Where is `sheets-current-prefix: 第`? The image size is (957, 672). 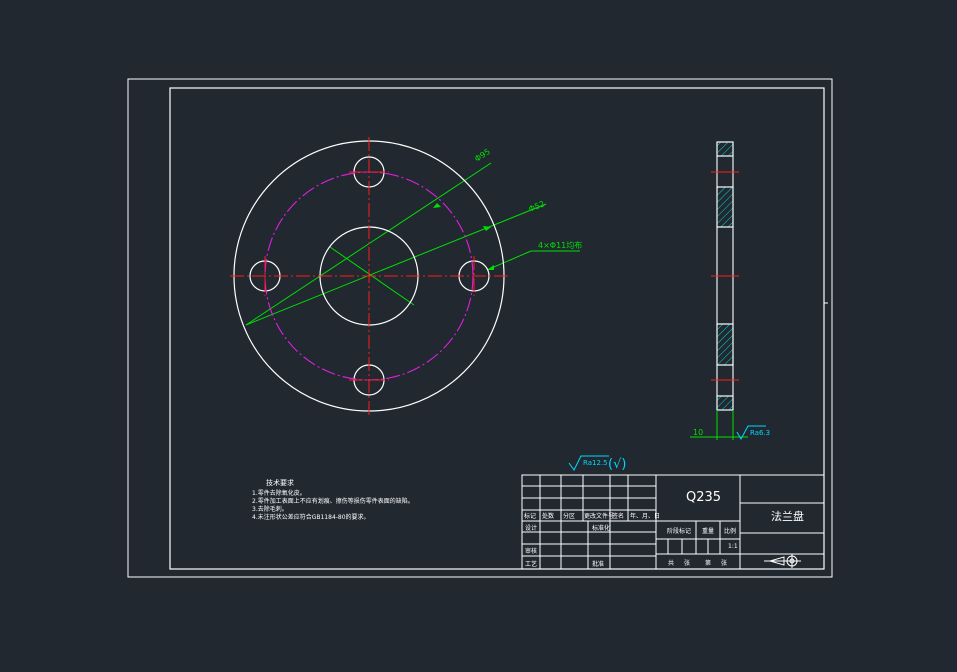 sheets-current-prefix: 第 is located at coordinates (708, 563).